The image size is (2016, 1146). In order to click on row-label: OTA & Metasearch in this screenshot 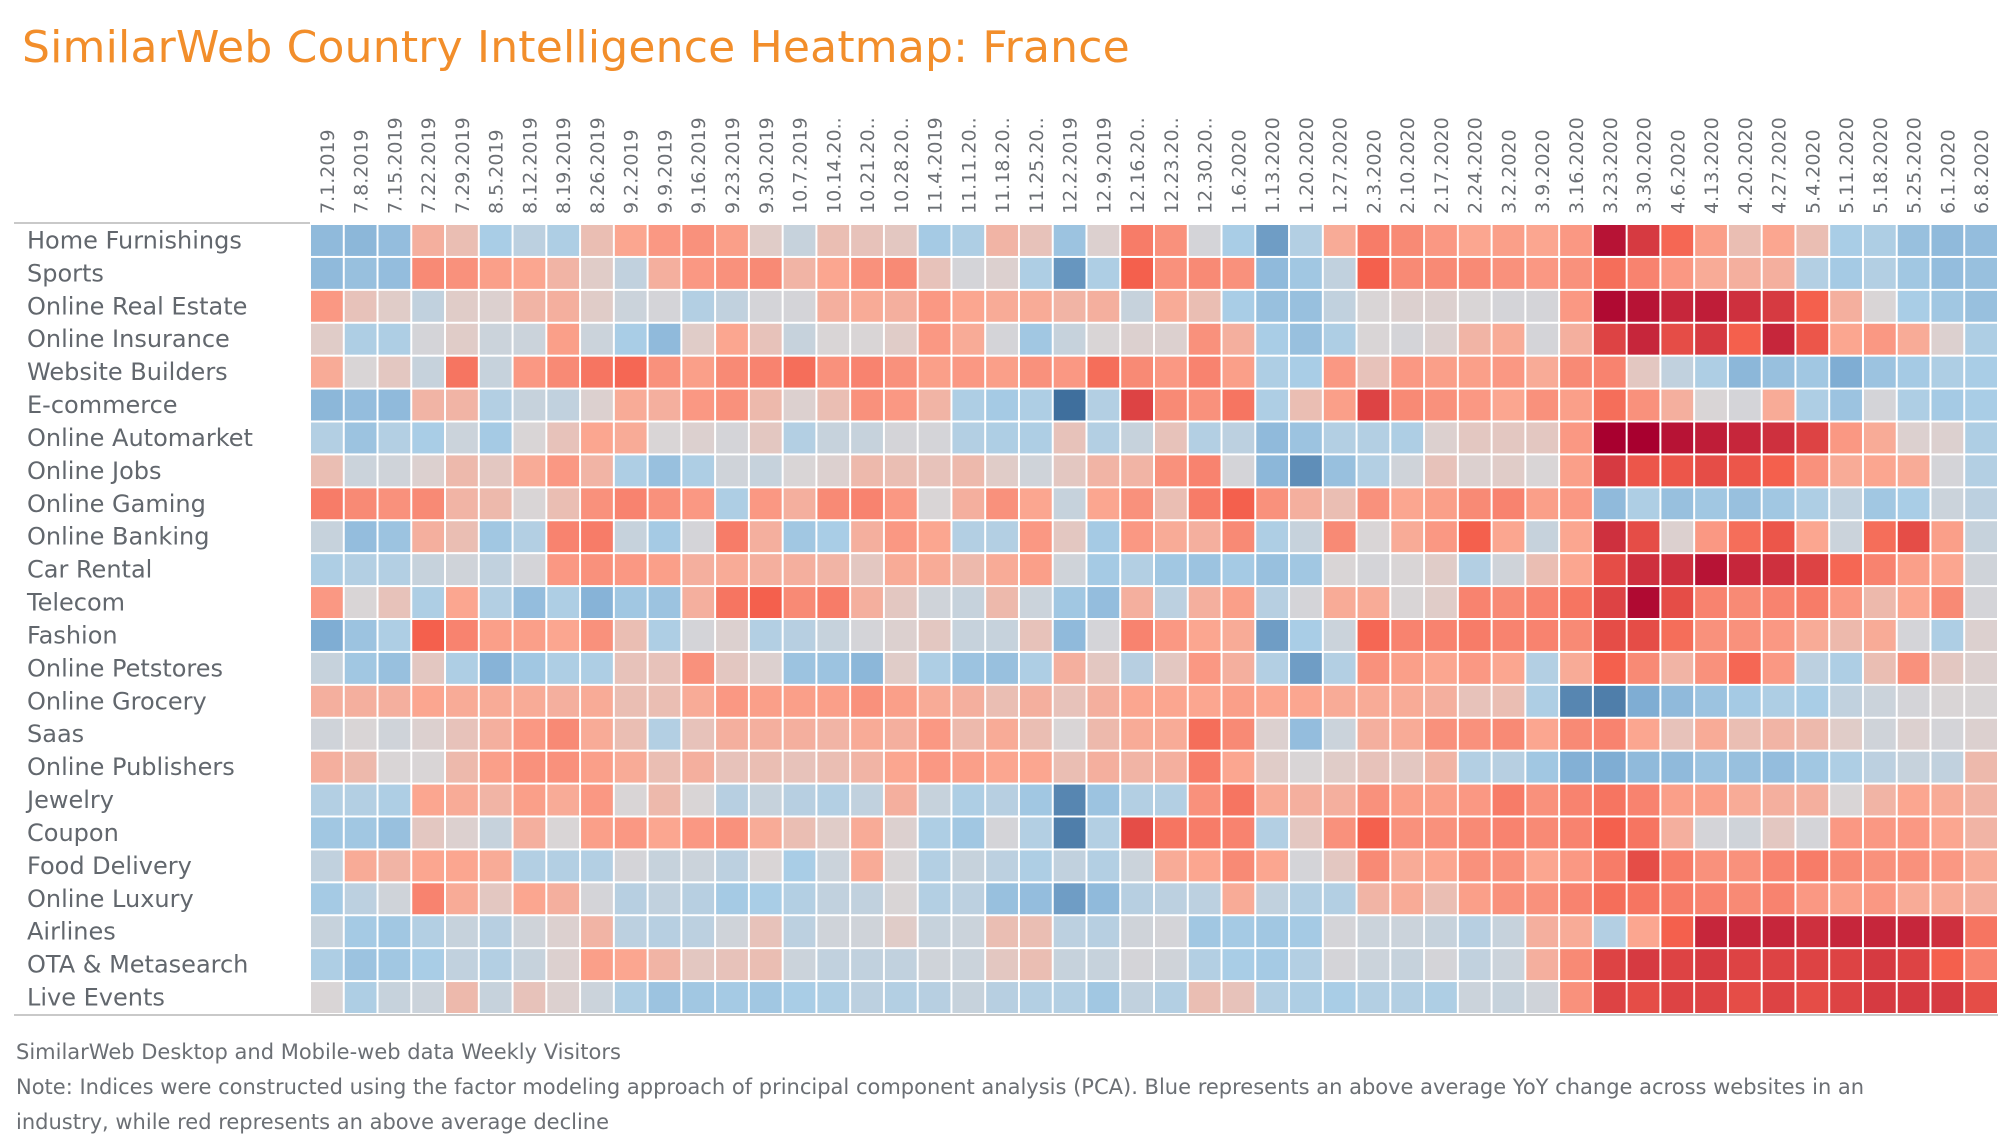, I will do `click(137, 965)`.